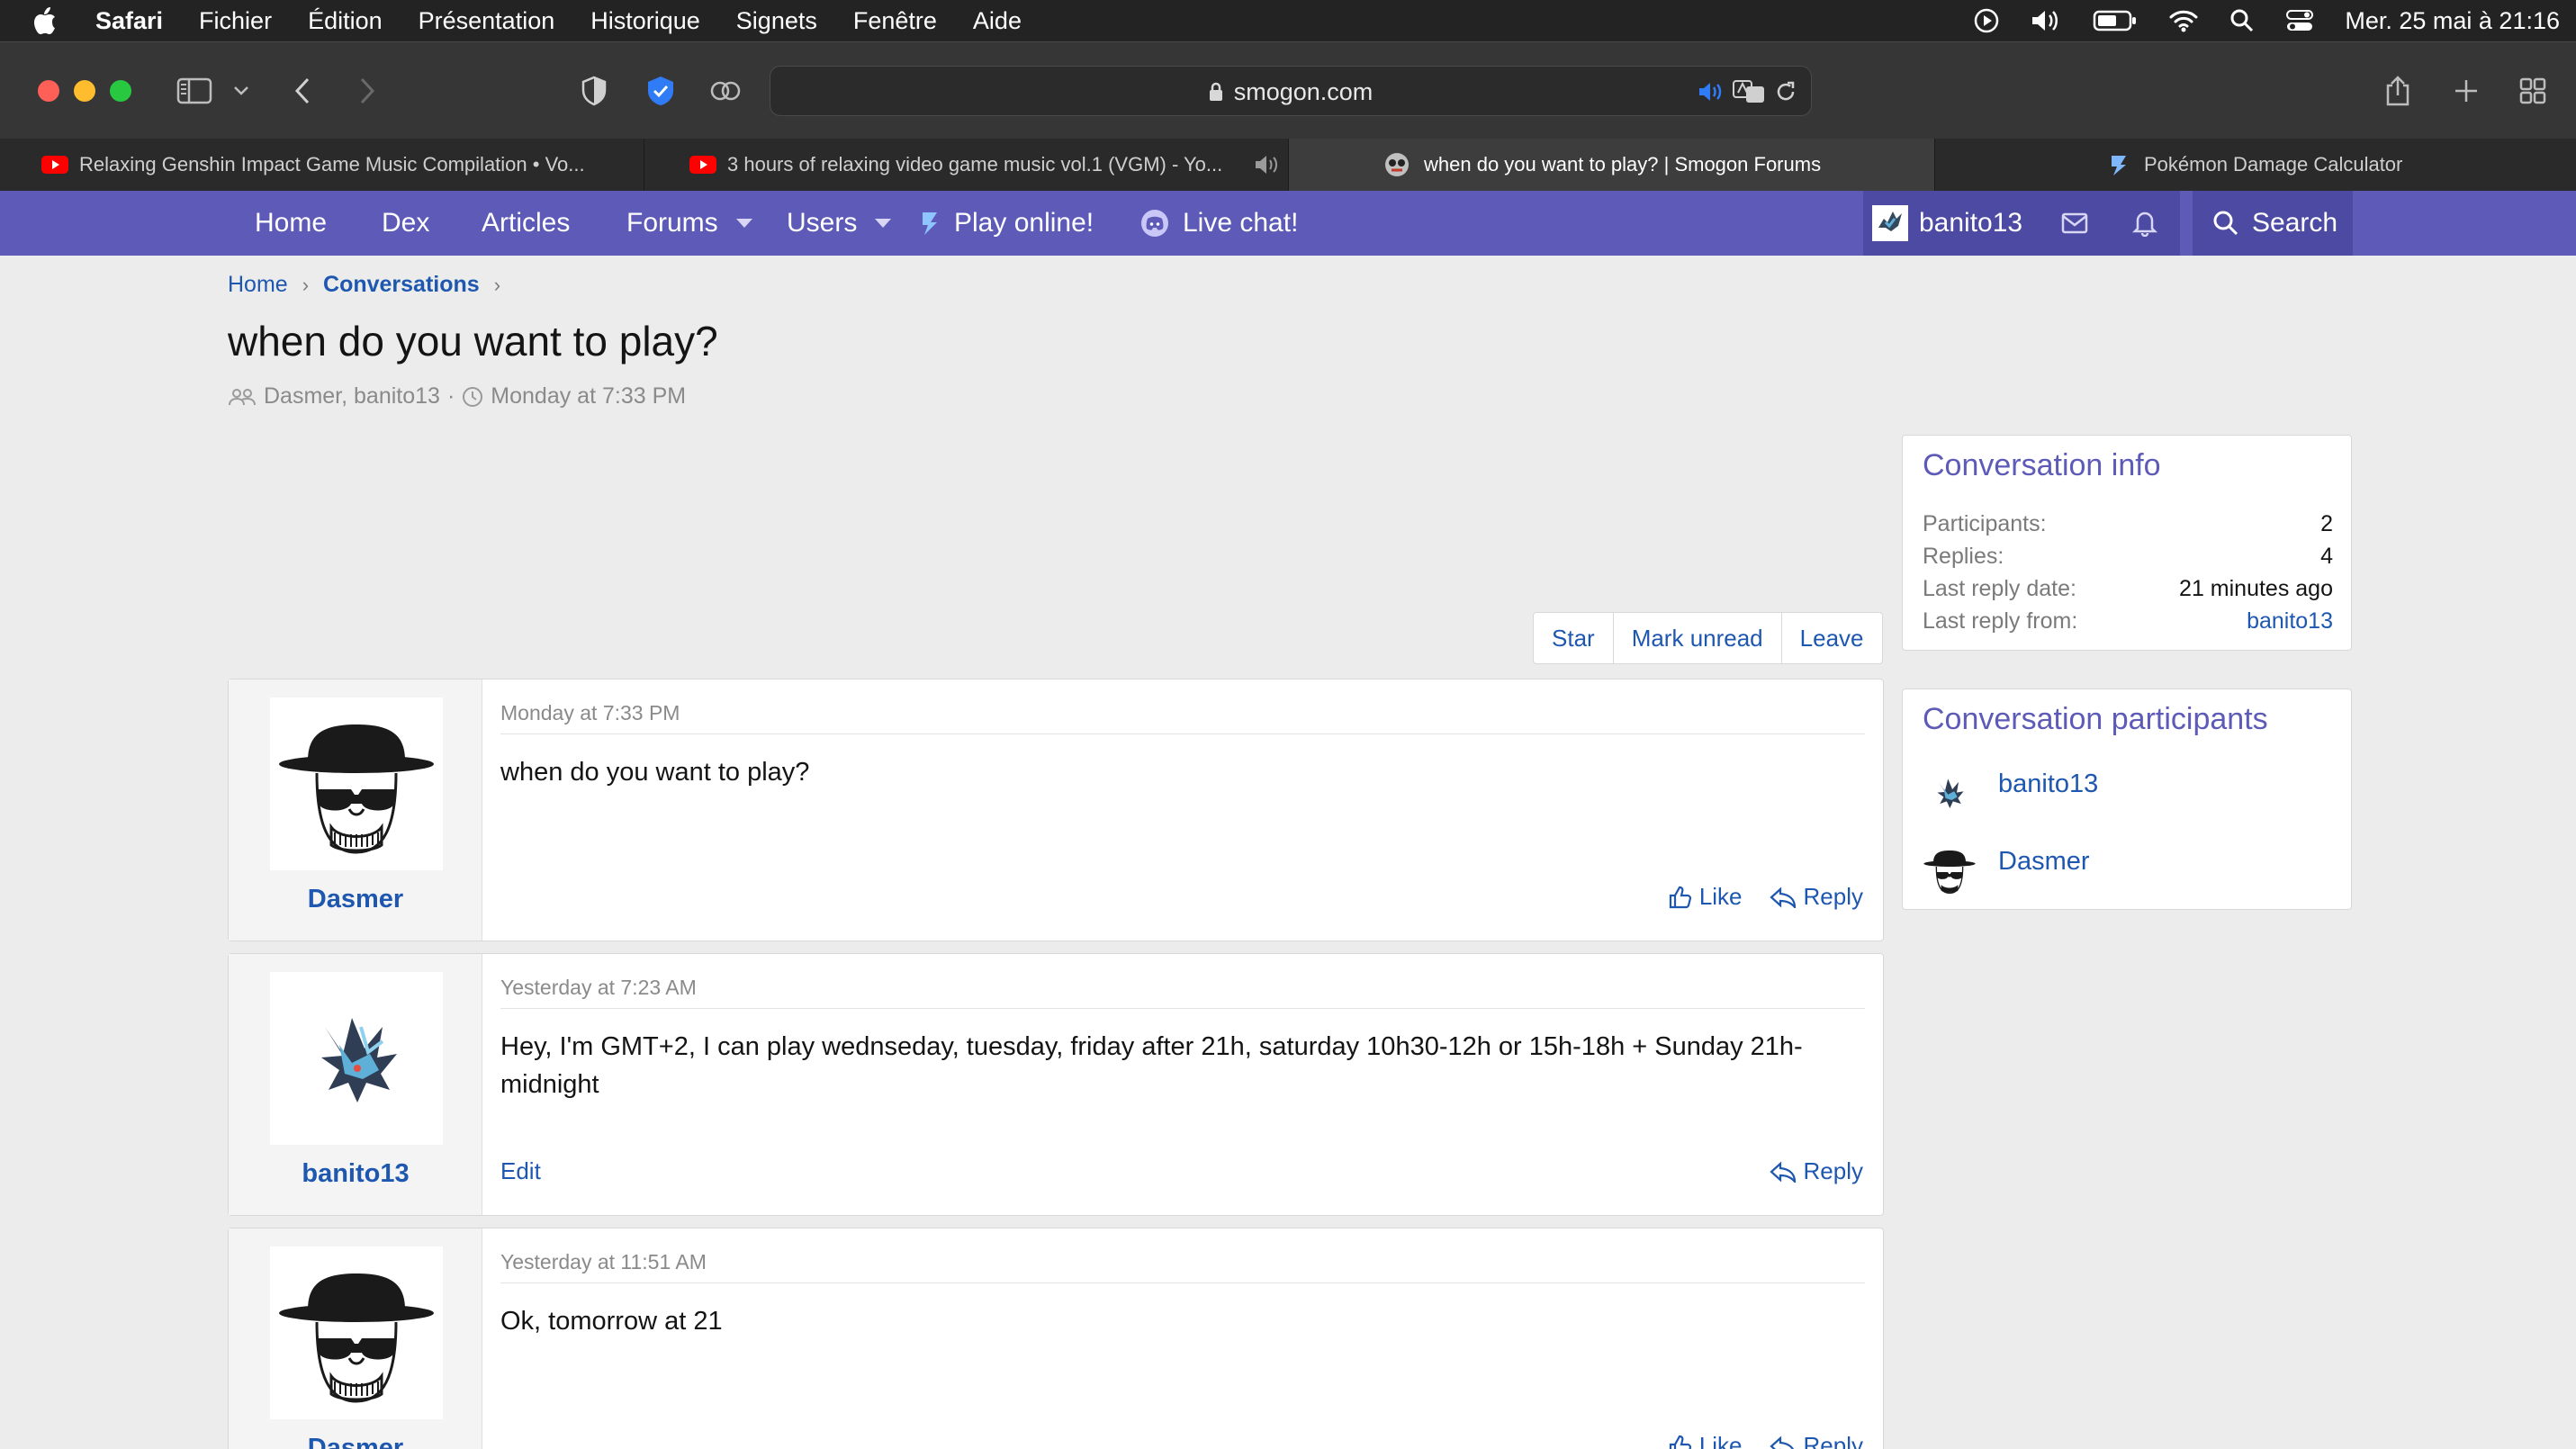 This screenshot has height=1449, width=2576. I want to click on mark-unread-button: Mark unread, so click(1698, 638).